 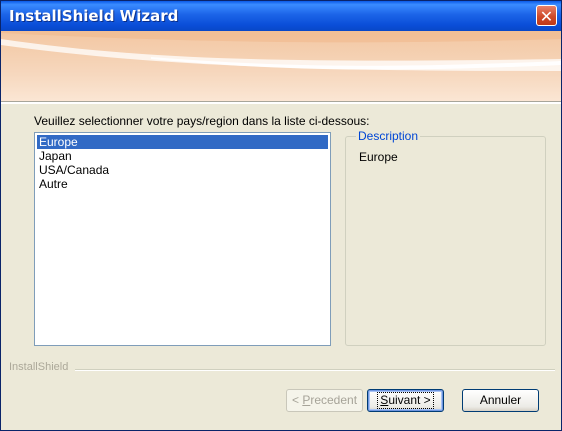 I want to click on window-title: InstallShield Wizard, so click(x=94, y=16).